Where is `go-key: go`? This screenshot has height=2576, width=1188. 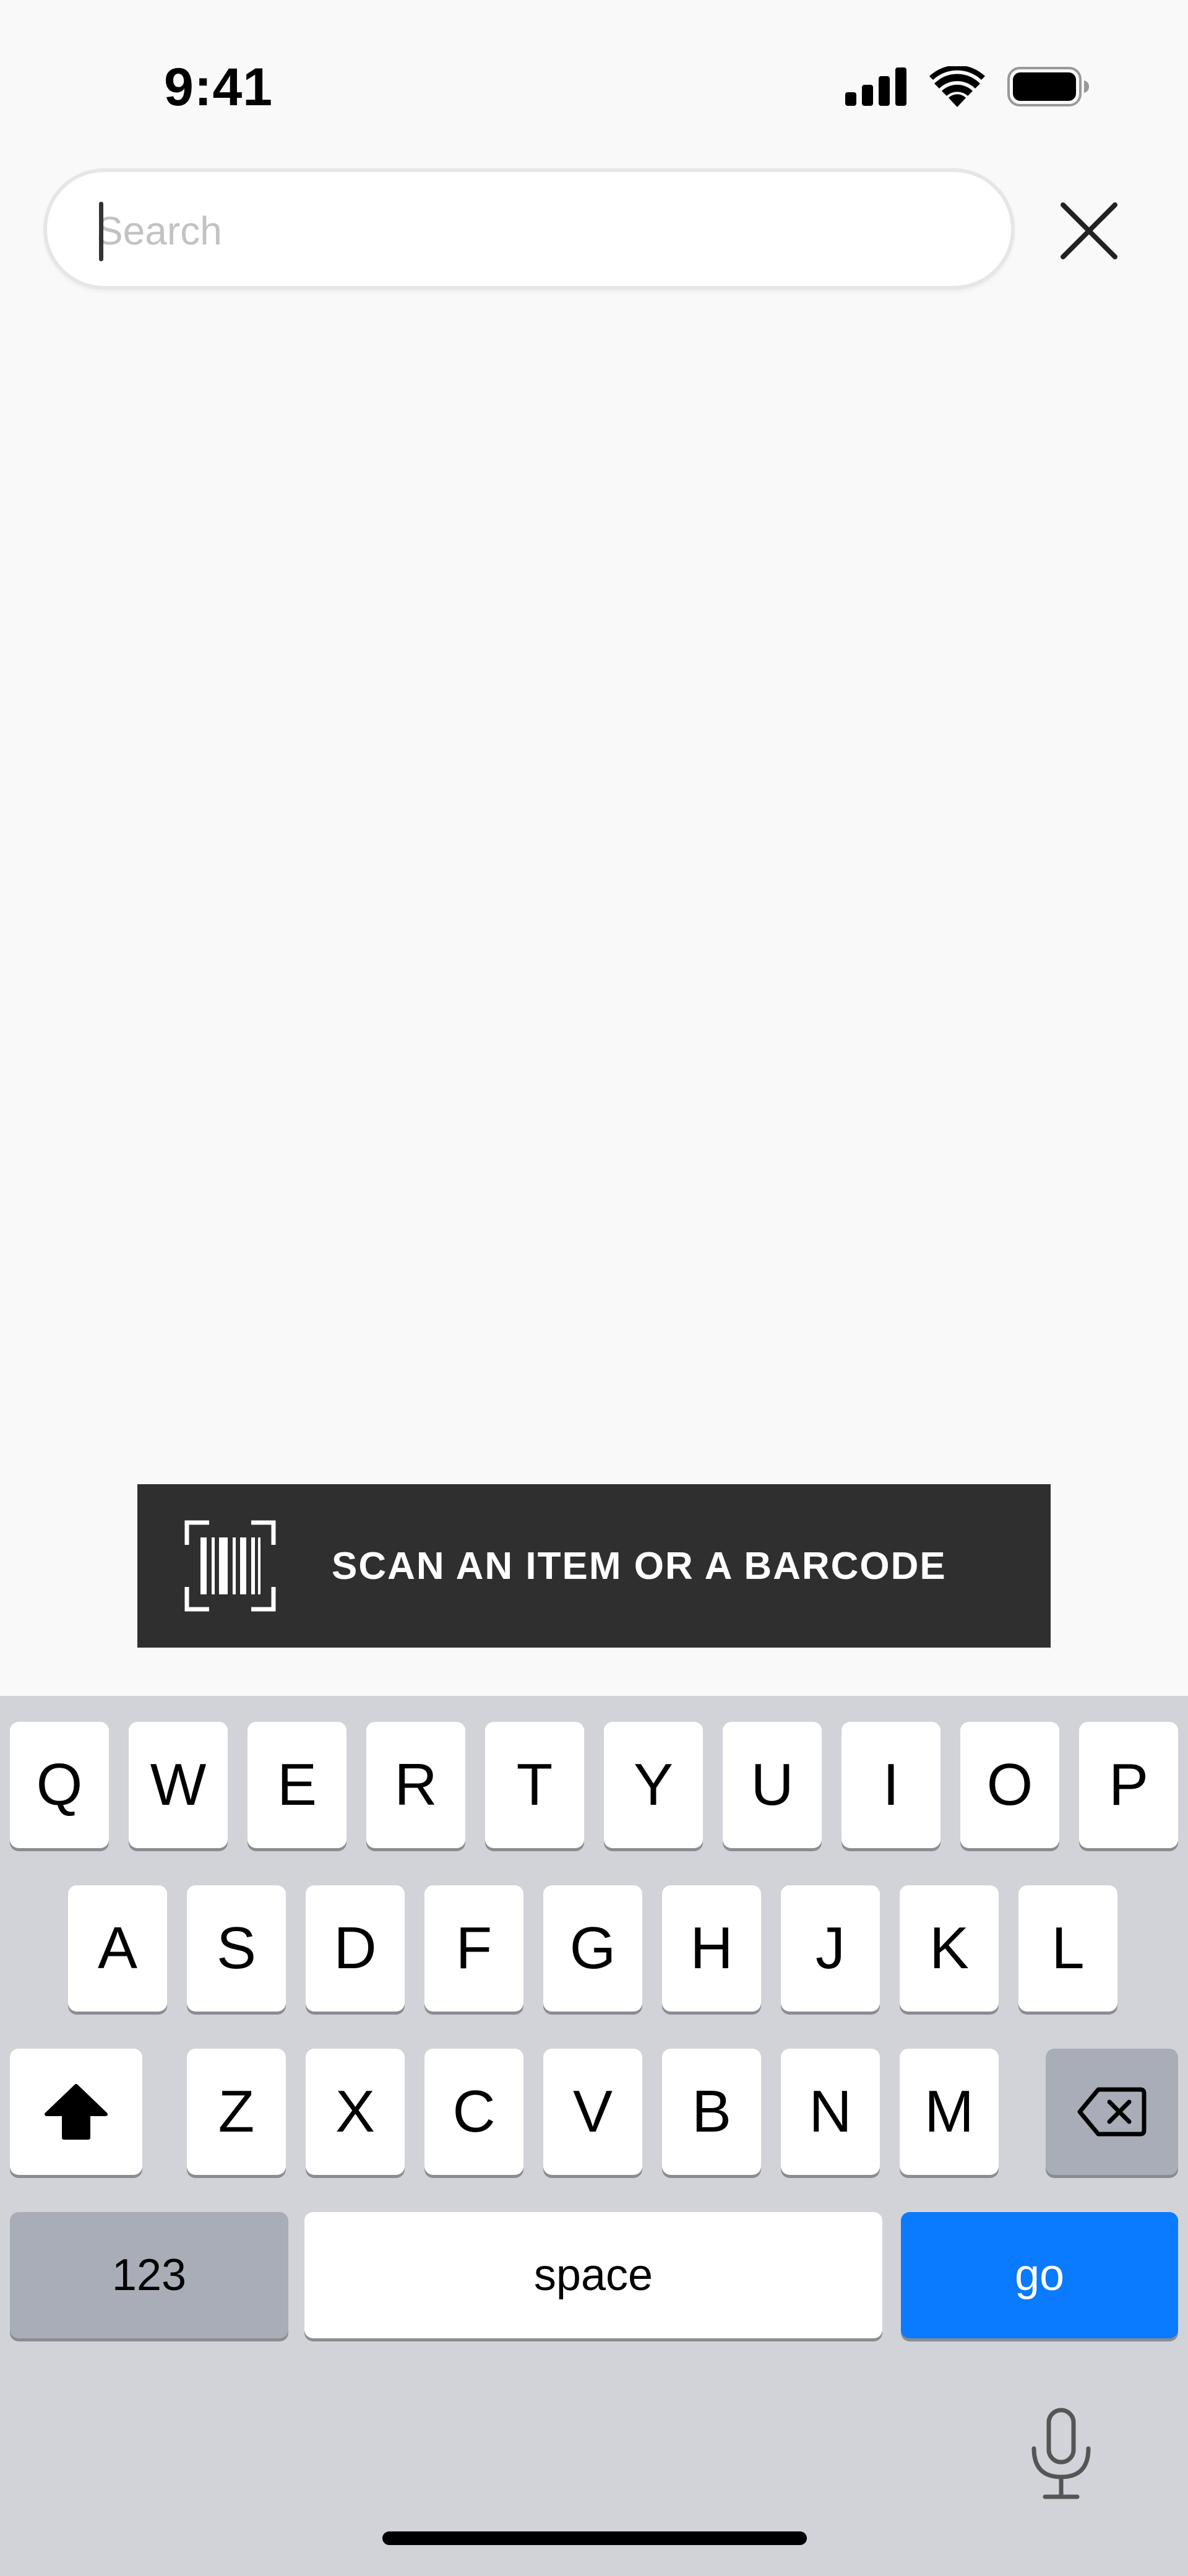 go-key: go is located at coordinates (1039, 2275).